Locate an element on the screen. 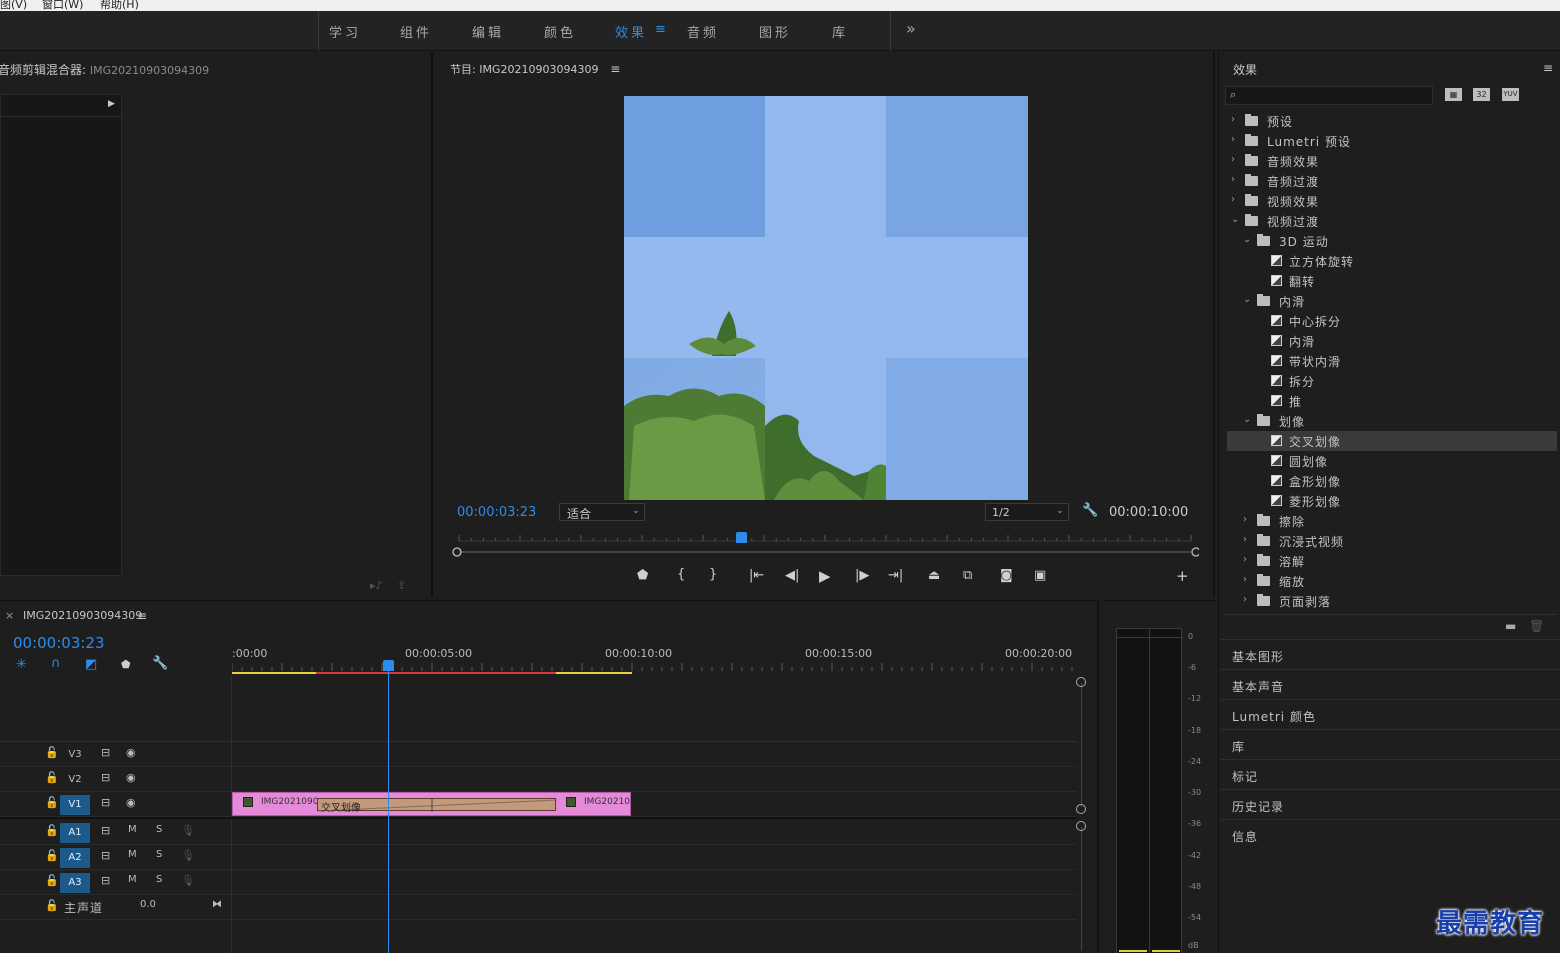 The width and height of the screenshot is (1560, 953). track-lane-a2 is located at coordinates (654, 857).